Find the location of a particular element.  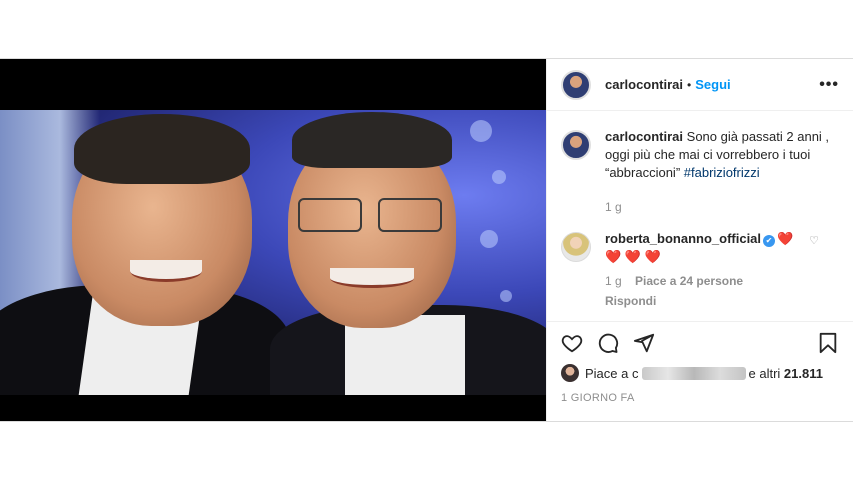

comment-heart-inline: ❤️ is located at coordinates (785, 238).